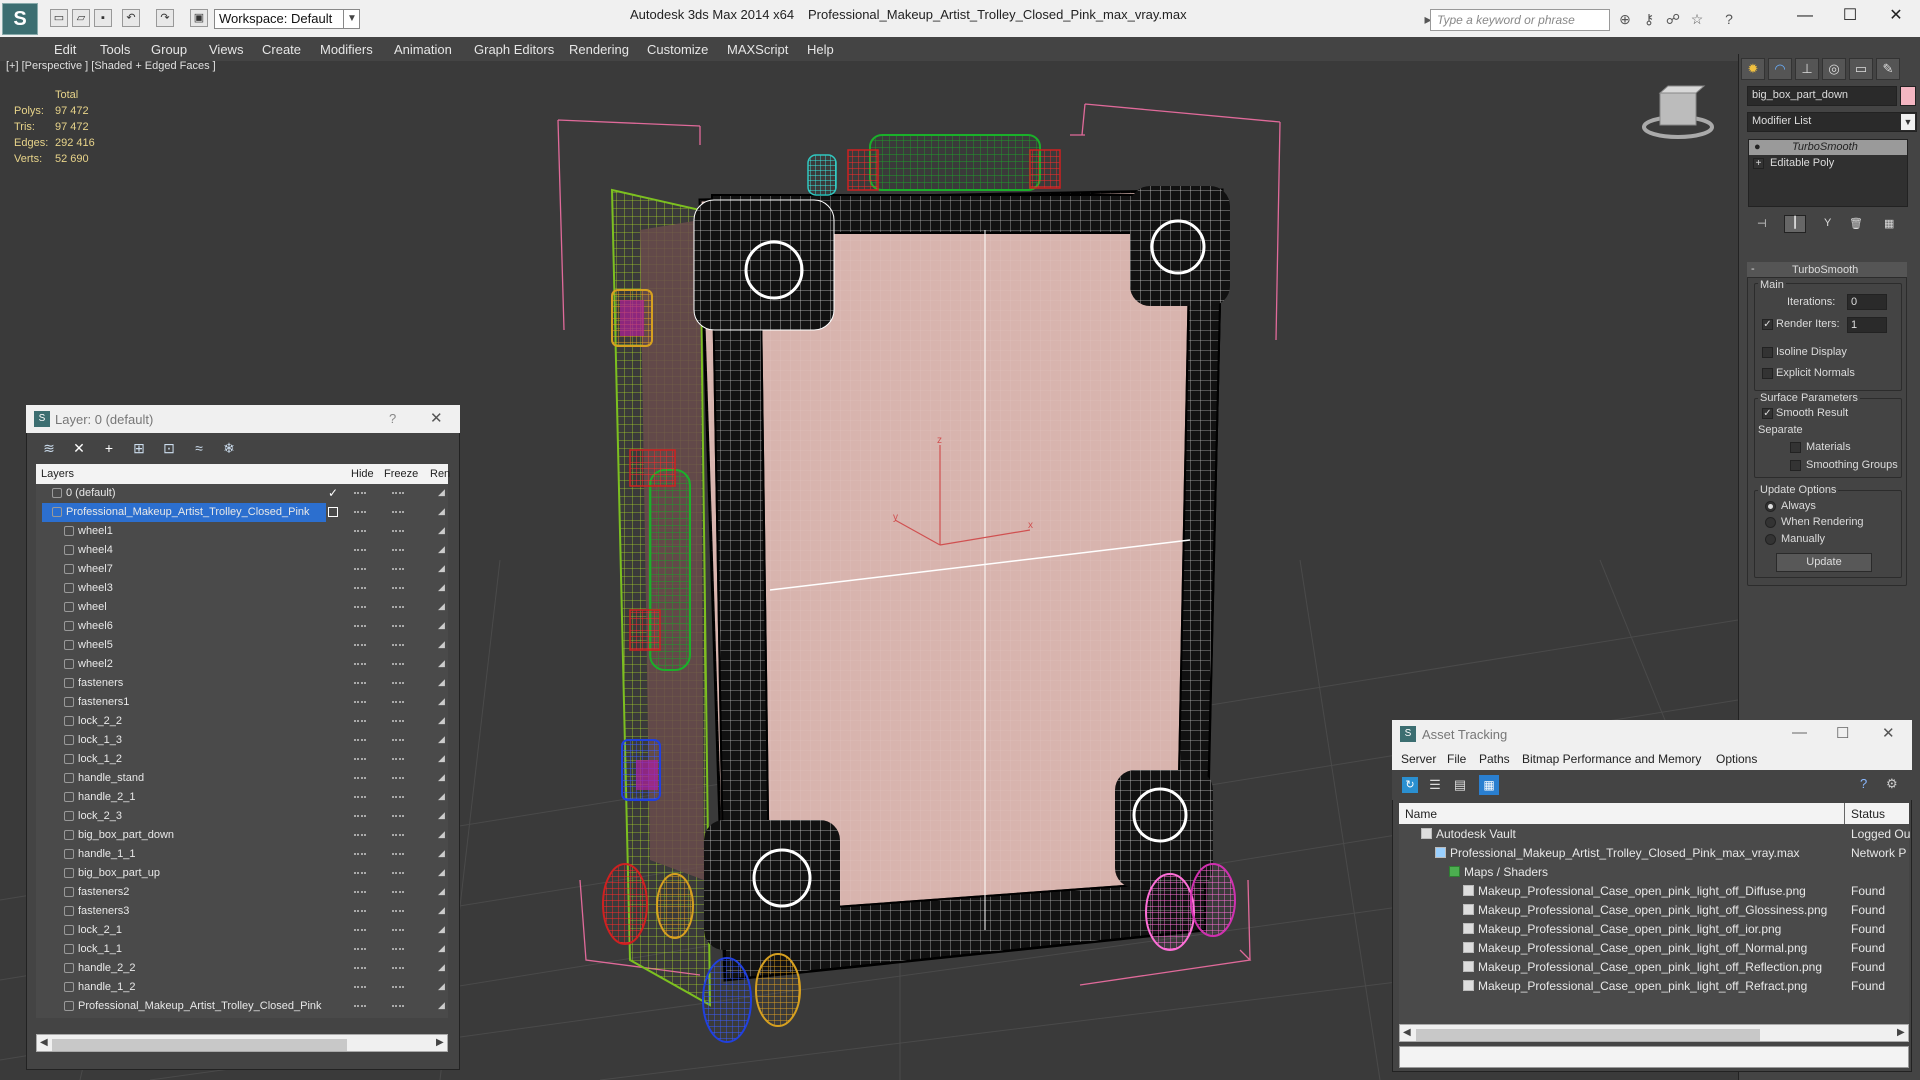 This screenshot has width=1920, height=1080. I want to click on hide-all-icon: ≈, so click(199, 448).